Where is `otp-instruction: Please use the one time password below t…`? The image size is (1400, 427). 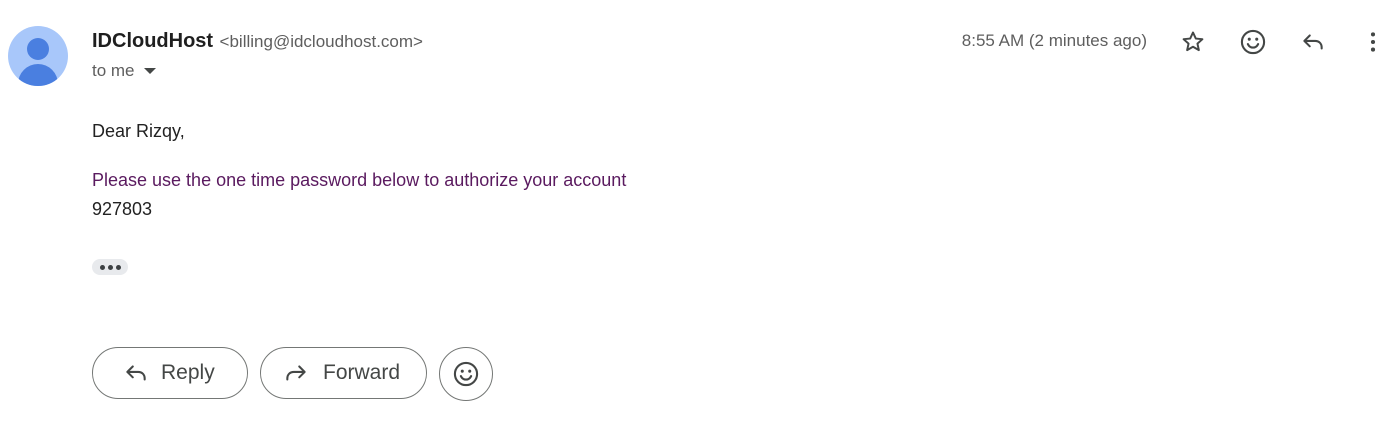 otp-instruction: Please use the one time password below t… is located at coordinates (359, 180).